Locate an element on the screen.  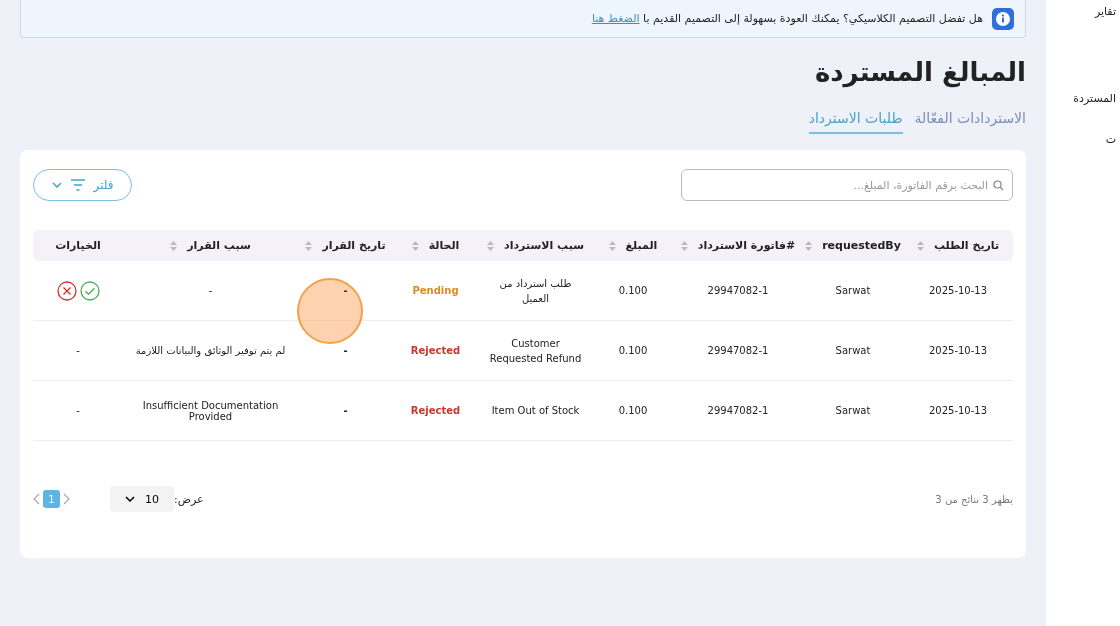
table-cell: لم يتم توفير الوثائق والبيانات اللازمة is located at coordinates (210, 350).